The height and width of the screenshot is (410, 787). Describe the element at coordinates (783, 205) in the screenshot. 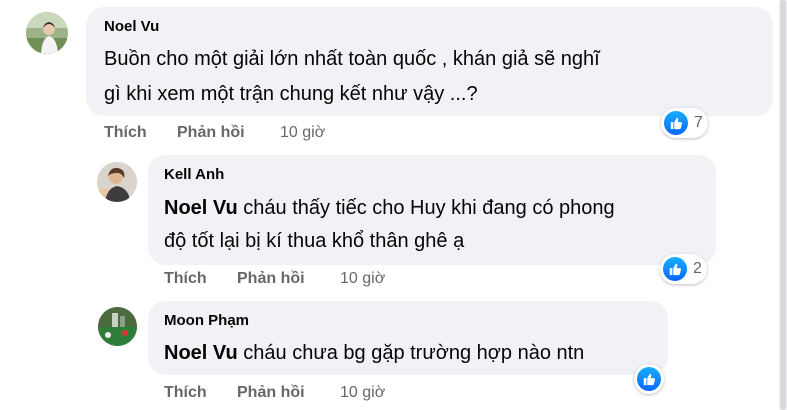

I see `scrollbar-thumb` at that location.